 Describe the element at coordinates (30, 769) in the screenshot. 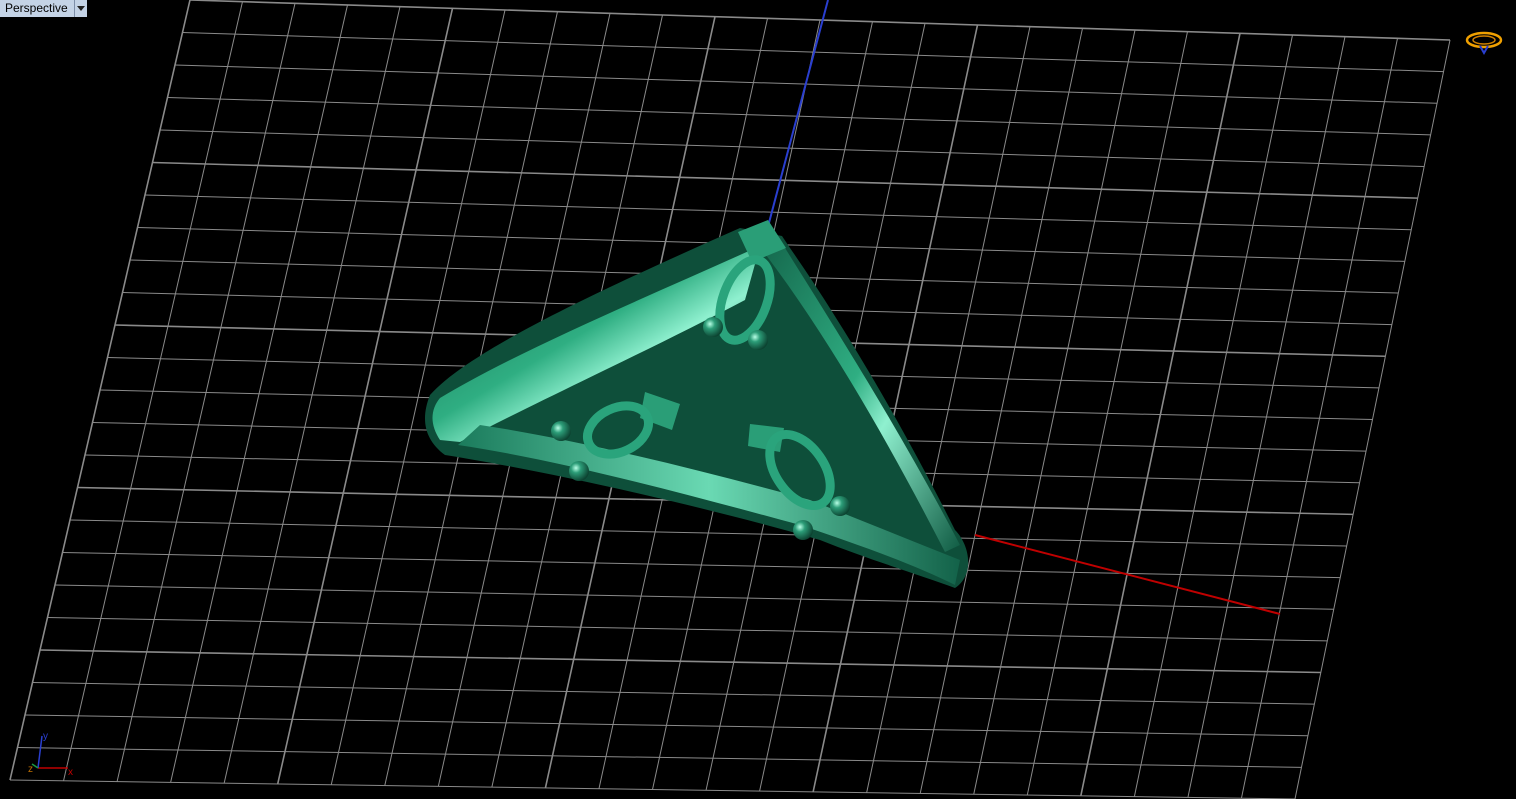

I see `z-axis-label: z` at that location.